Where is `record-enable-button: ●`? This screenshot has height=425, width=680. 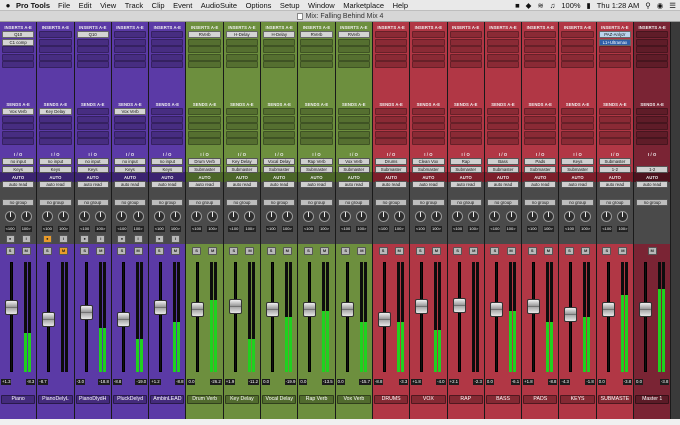 record-enable-button: ● is located at coordinates (85, 239).